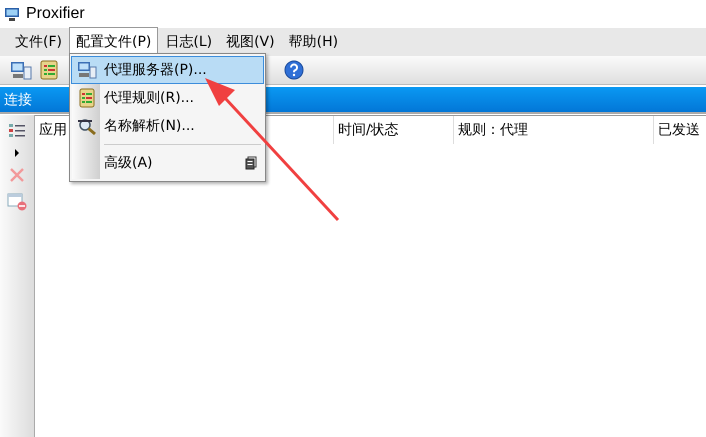 The height and width of the screenshot is (437, 706). I want to click on menu-entry: 高级(A), so click(167, 163).